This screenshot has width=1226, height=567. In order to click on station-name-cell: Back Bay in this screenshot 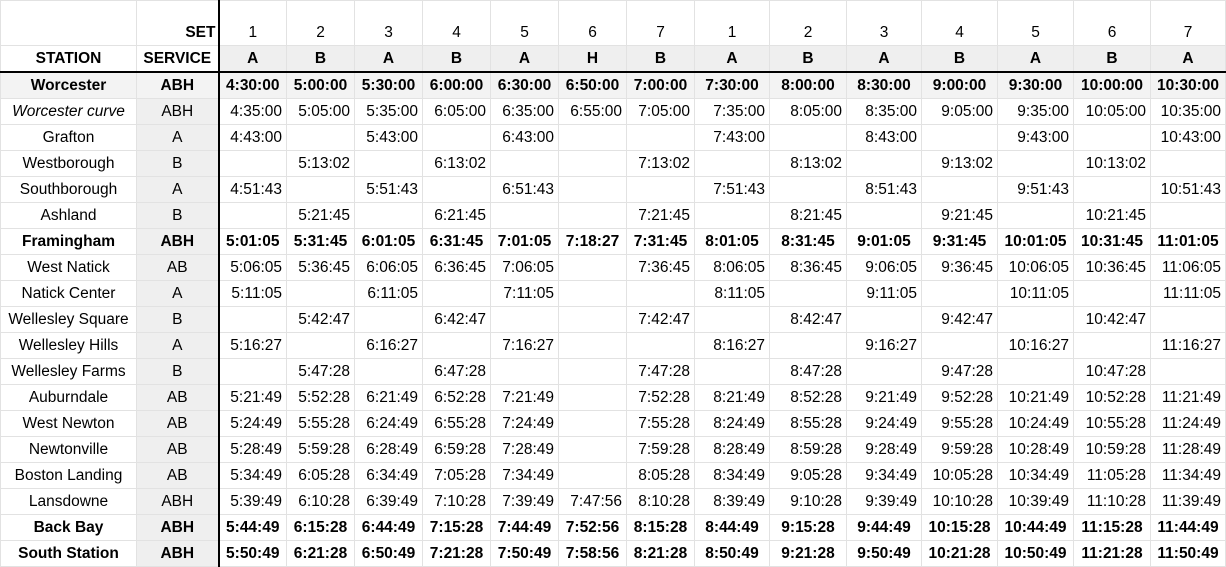, I will do `click(68, 527)`.